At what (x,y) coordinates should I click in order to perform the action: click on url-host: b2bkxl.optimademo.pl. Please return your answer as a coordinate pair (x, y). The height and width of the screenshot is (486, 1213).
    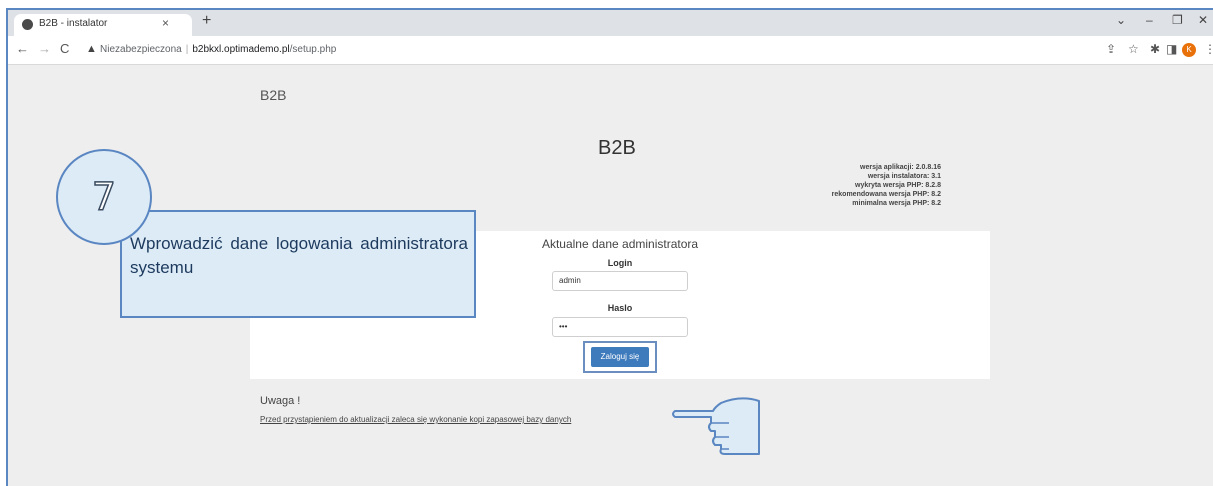
    Looking at the image, I should click on (241, 49).